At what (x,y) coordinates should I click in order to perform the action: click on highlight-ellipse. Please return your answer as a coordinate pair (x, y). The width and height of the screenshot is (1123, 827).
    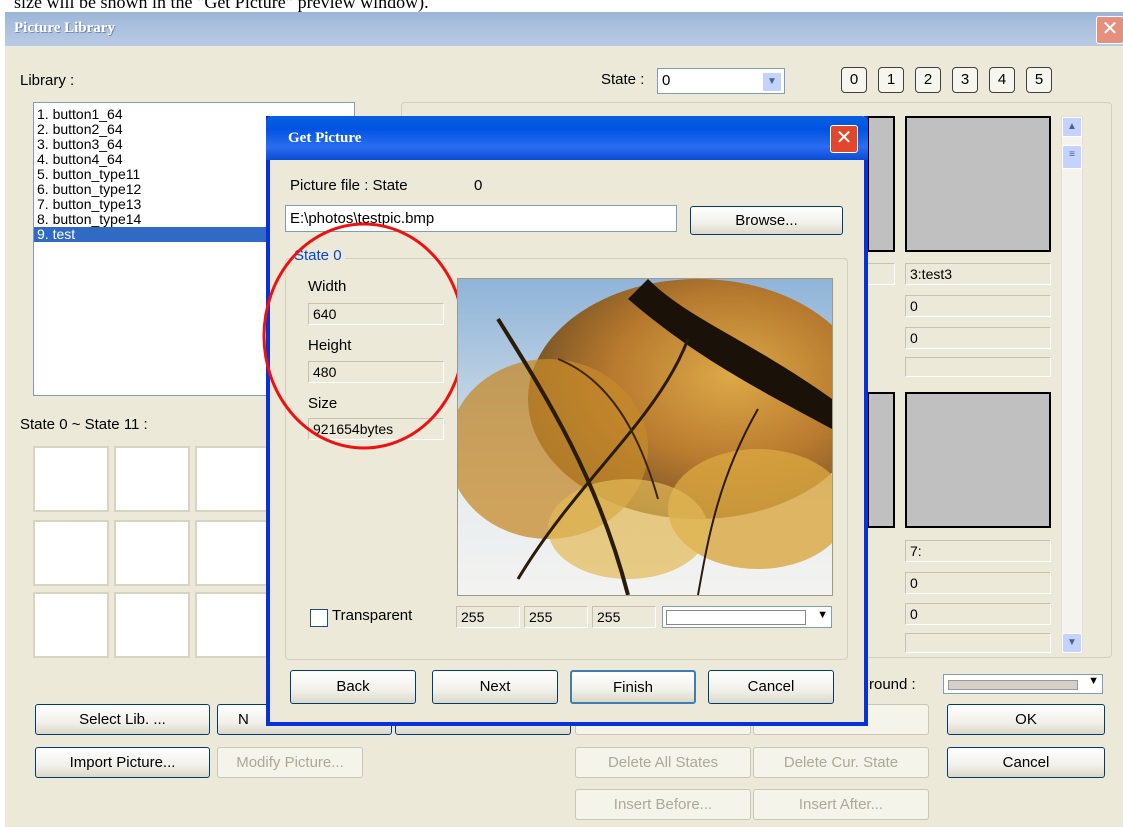
    Looking at the image, I should click on (364, 336).